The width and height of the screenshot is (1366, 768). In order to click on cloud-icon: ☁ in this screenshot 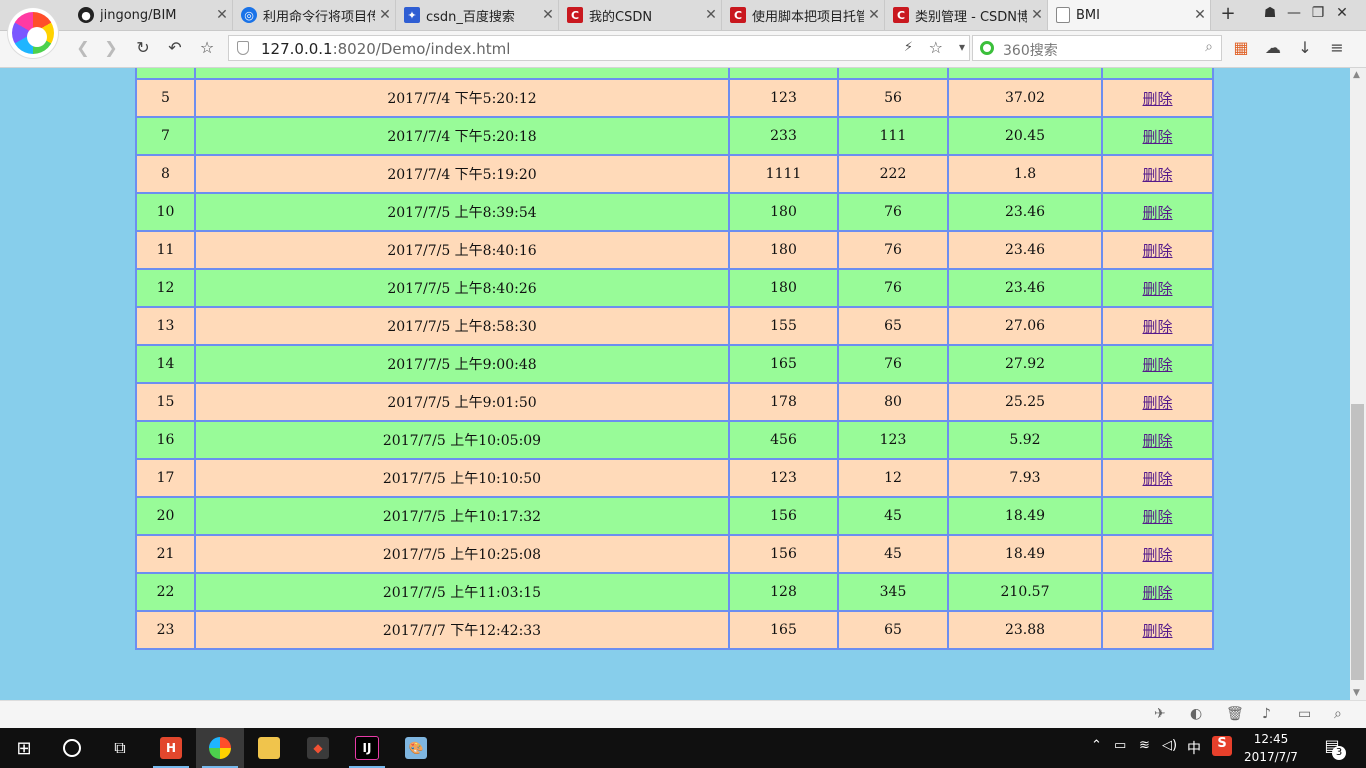, I will do `click(1273, 48)`.